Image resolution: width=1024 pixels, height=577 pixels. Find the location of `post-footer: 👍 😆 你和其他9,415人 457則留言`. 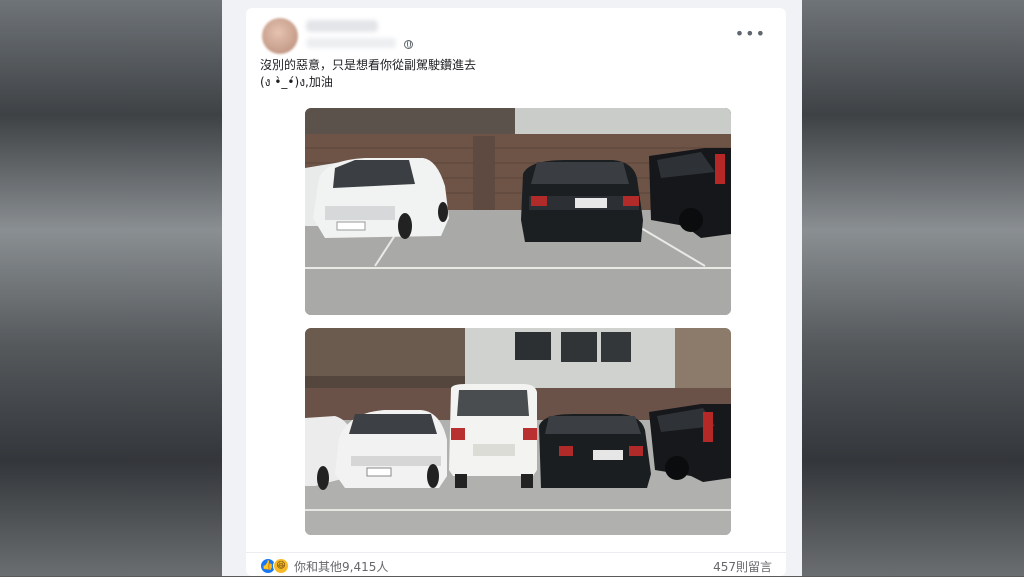

post-footer: 👍 😆 你和其他9,415人 457則留言 is located at coordinates (516, 564).